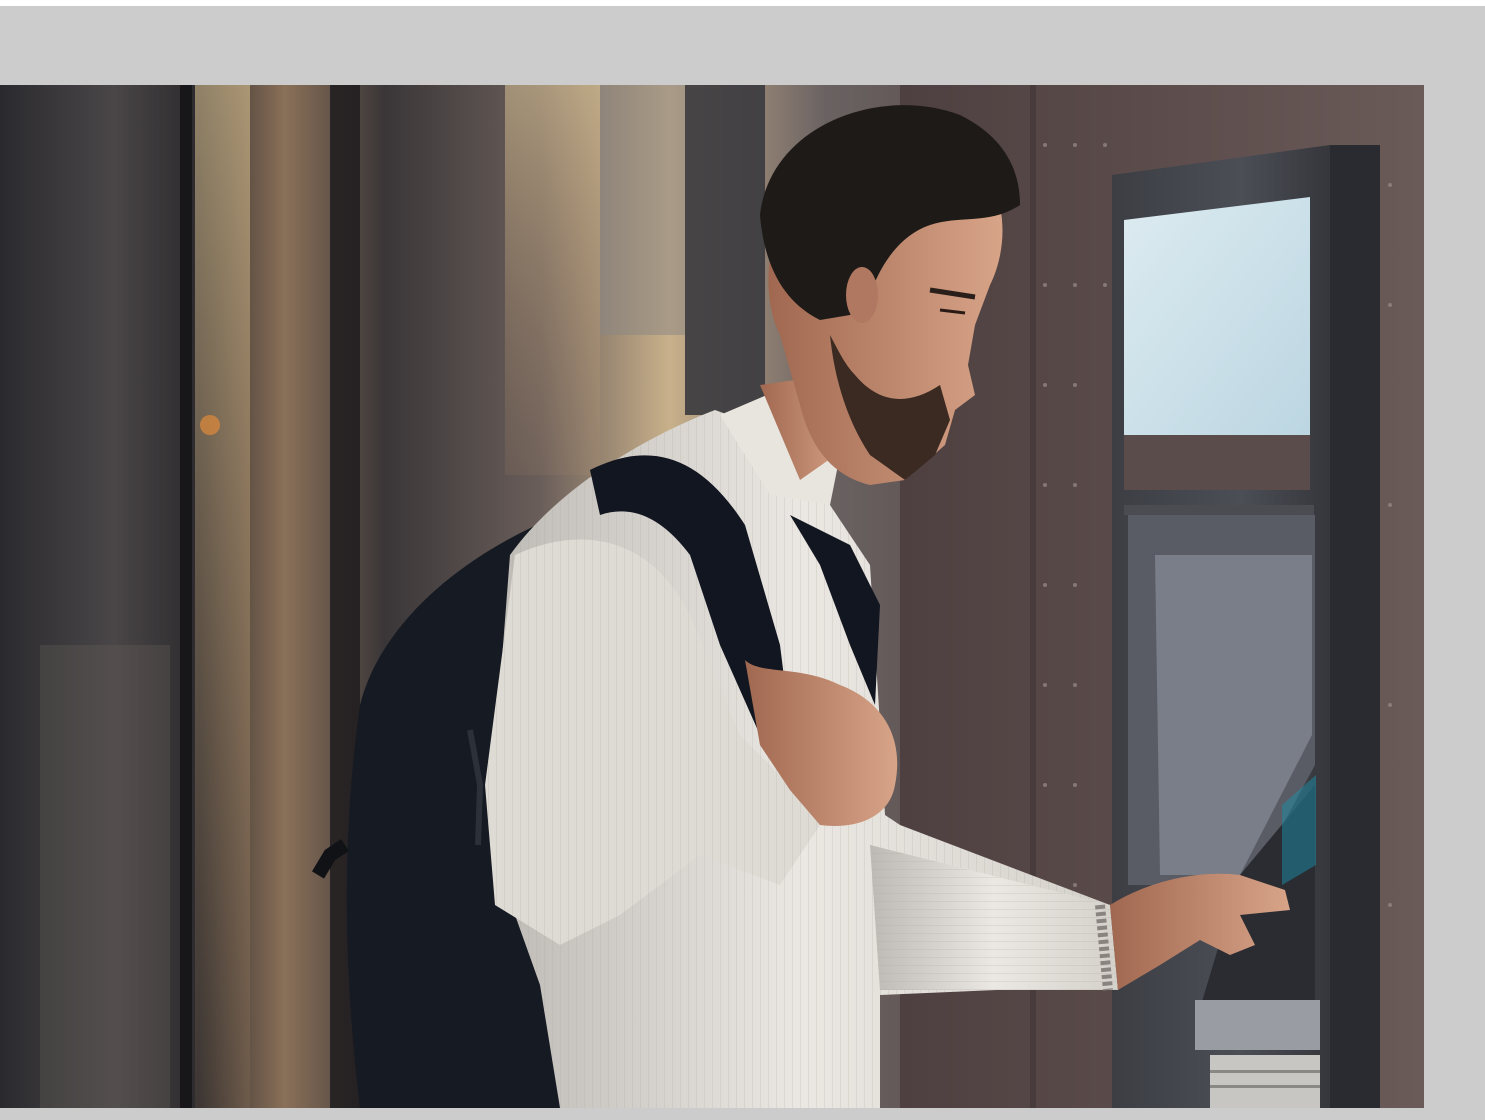  I want to click on right-border-band, so click(1454, 596).